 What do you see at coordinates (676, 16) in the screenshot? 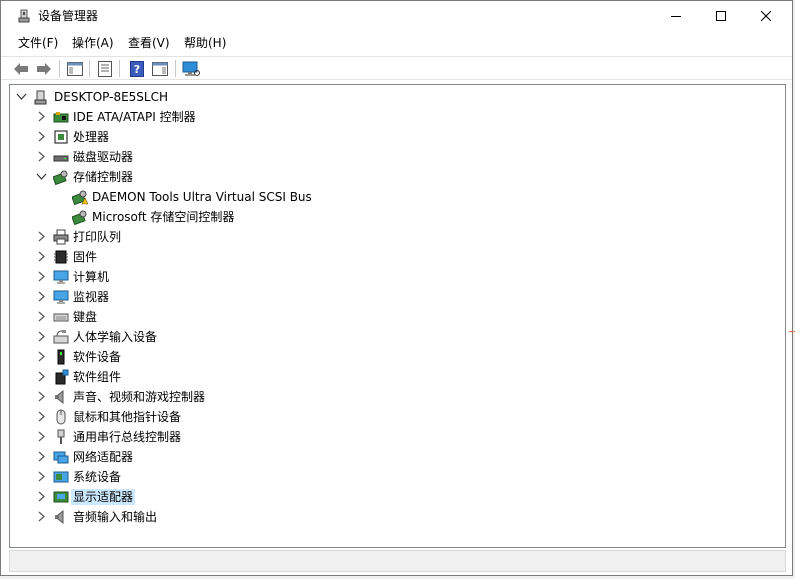
I see `minimize-button` at bounding box center [676, 16].